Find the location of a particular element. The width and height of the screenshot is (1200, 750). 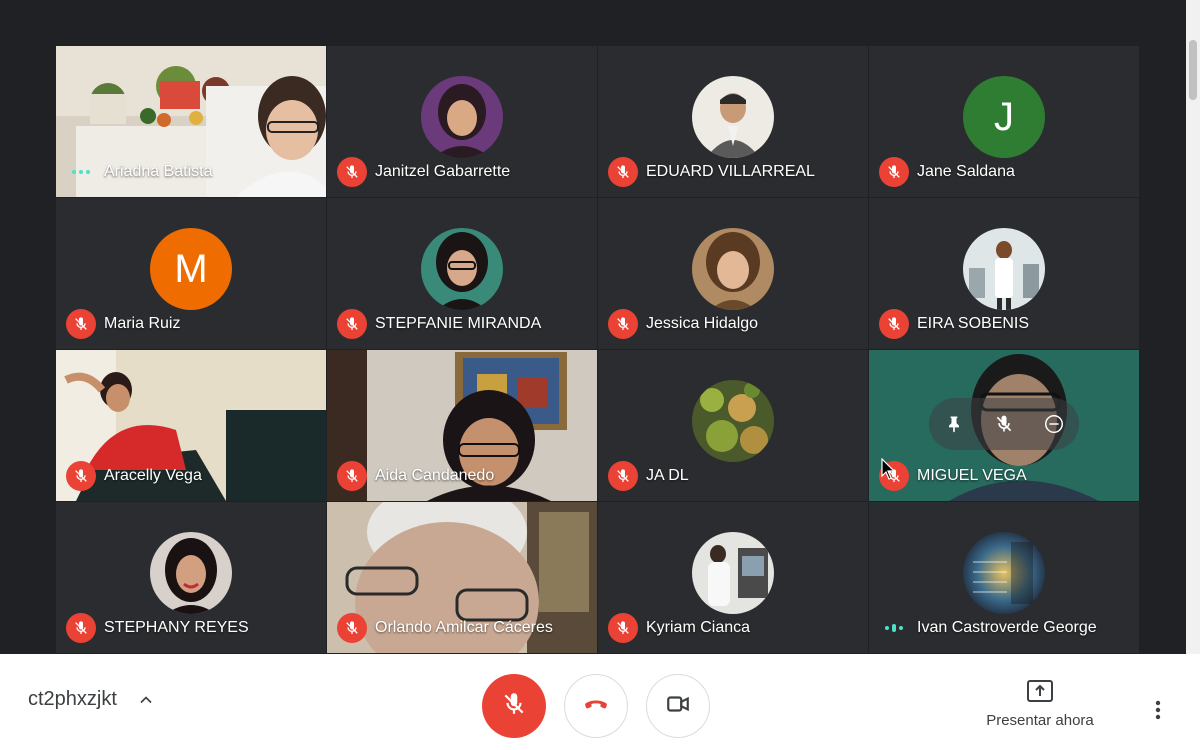

participant-tile: EIRA SOBENIS is located at coordinates (1004, 273).